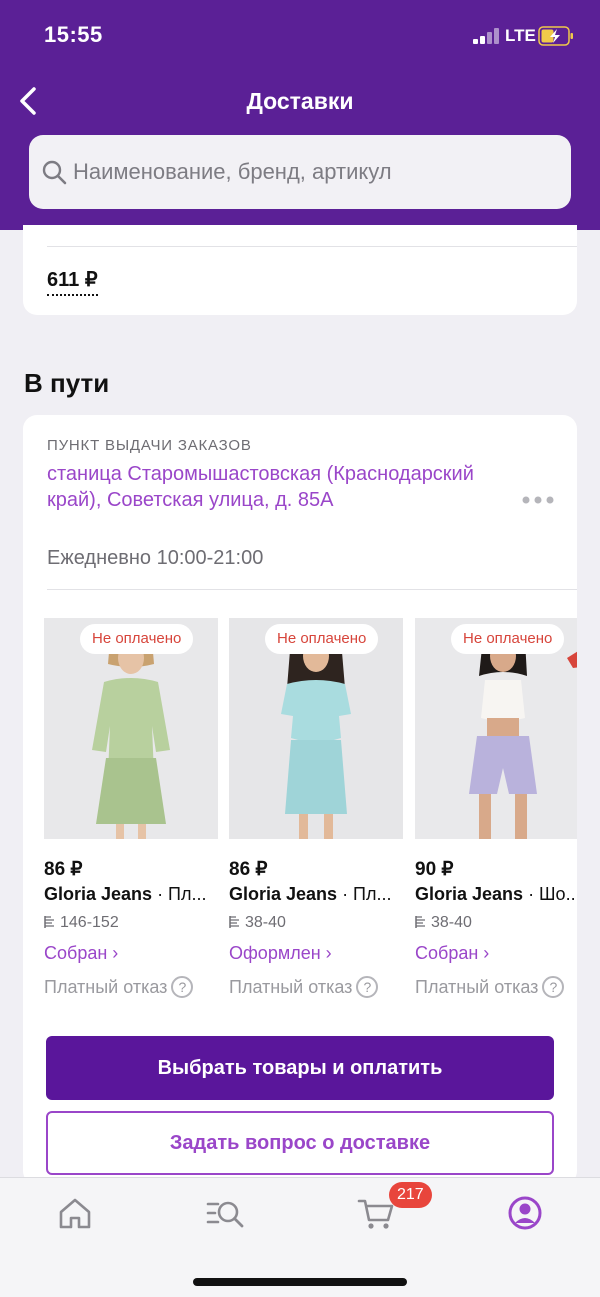 The height and width of the screenshot is (1297, 600). I want to click on home-icon, so click(75, 1213).